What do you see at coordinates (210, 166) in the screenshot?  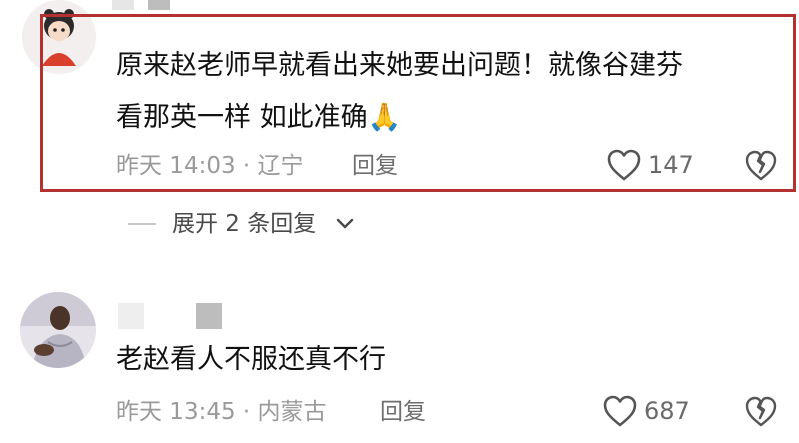 I see `comment-meta: 昨天 14:03 · 辽宁` at bounding box center [210, 166].